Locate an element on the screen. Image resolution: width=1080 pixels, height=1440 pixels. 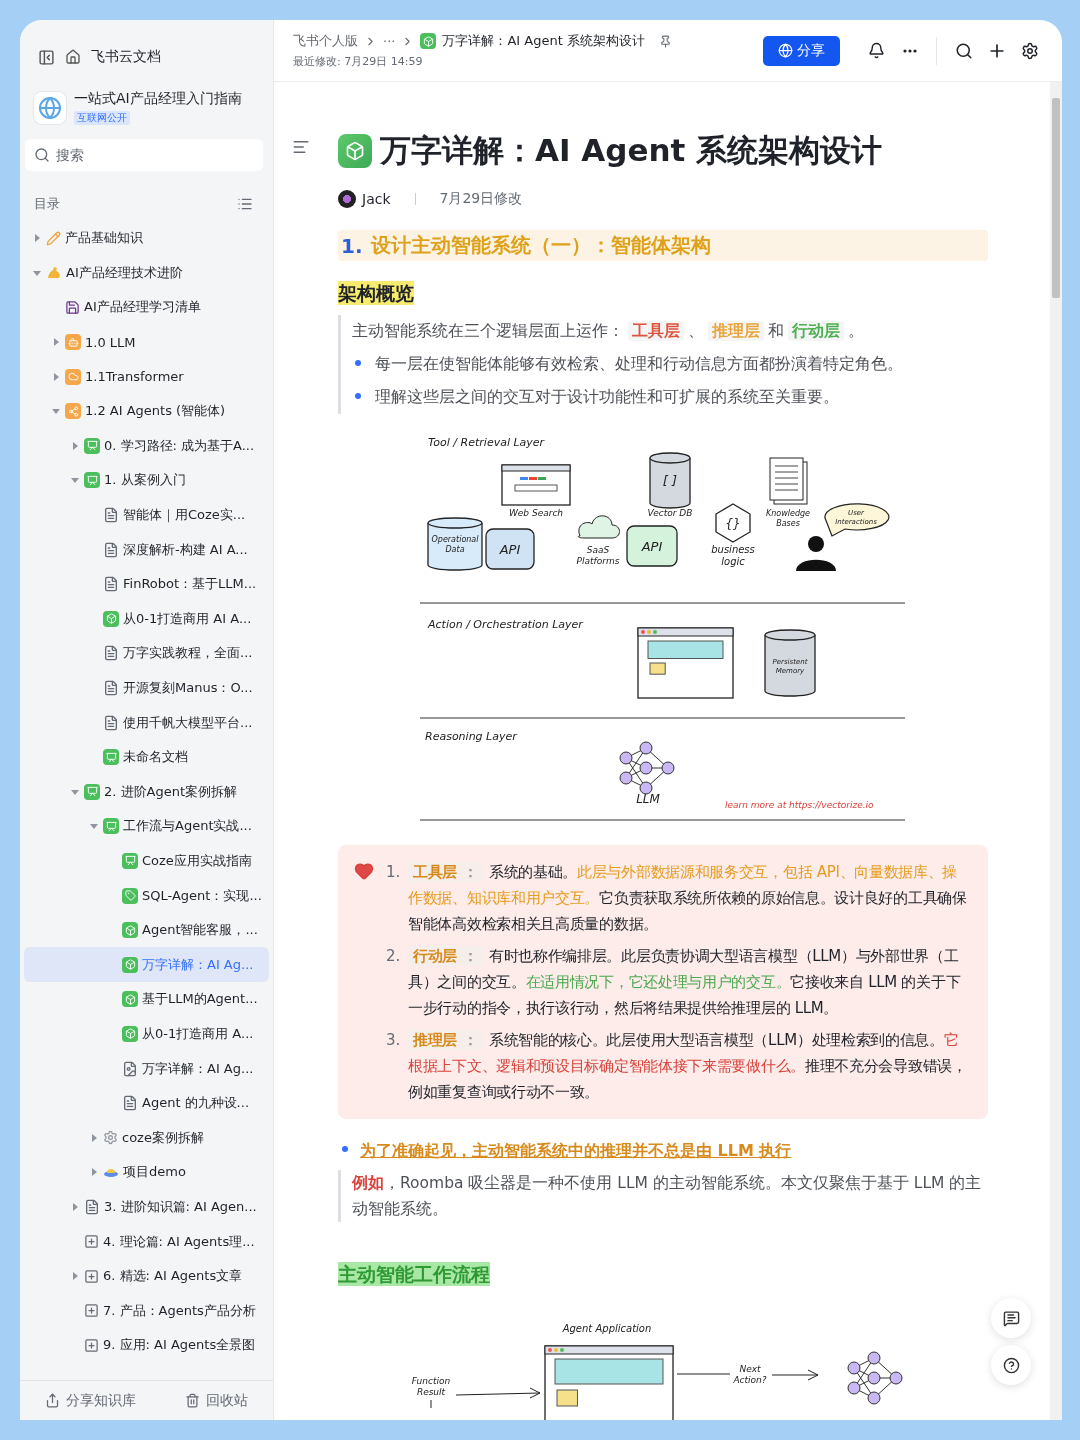
section-heading: 1. 设计主动智能系统（一）：智能体架构 is located at coordinates (663, 245).